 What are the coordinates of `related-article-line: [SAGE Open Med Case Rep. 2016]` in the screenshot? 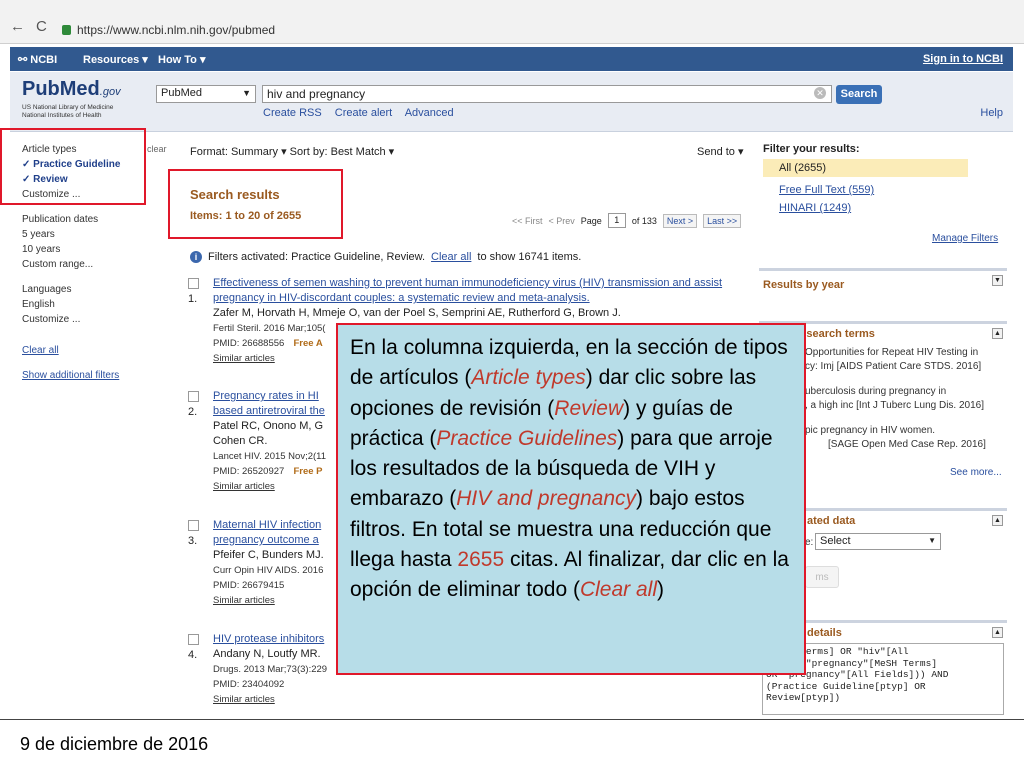 It's located at (907, 444).